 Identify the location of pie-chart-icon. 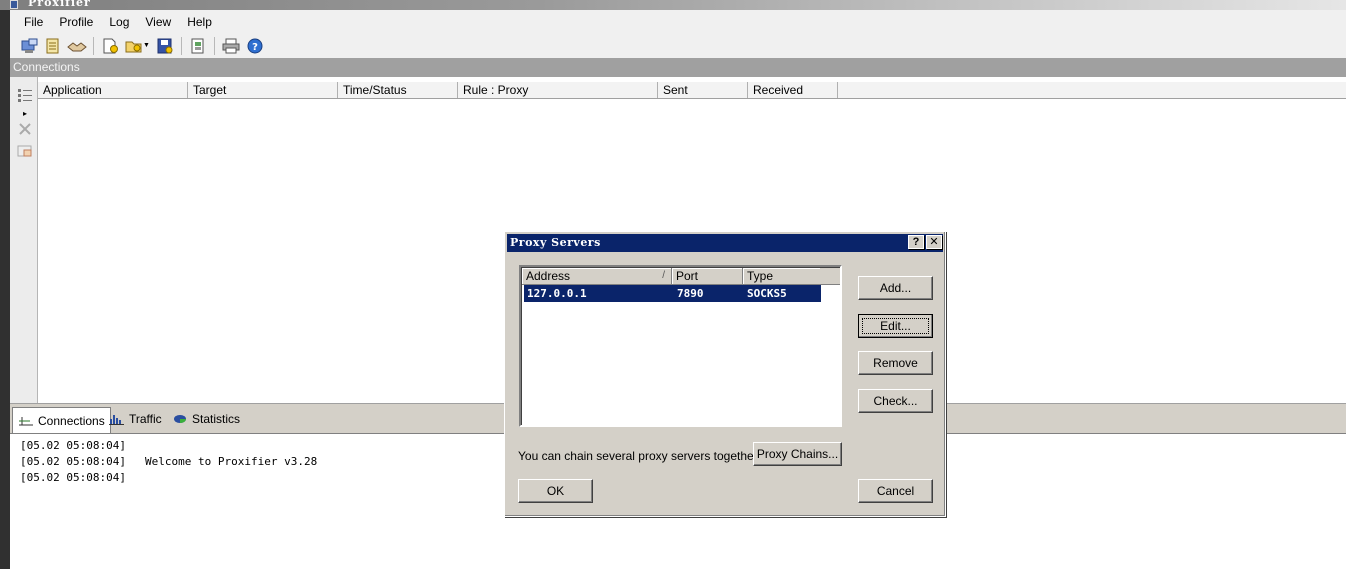
(180, 419).